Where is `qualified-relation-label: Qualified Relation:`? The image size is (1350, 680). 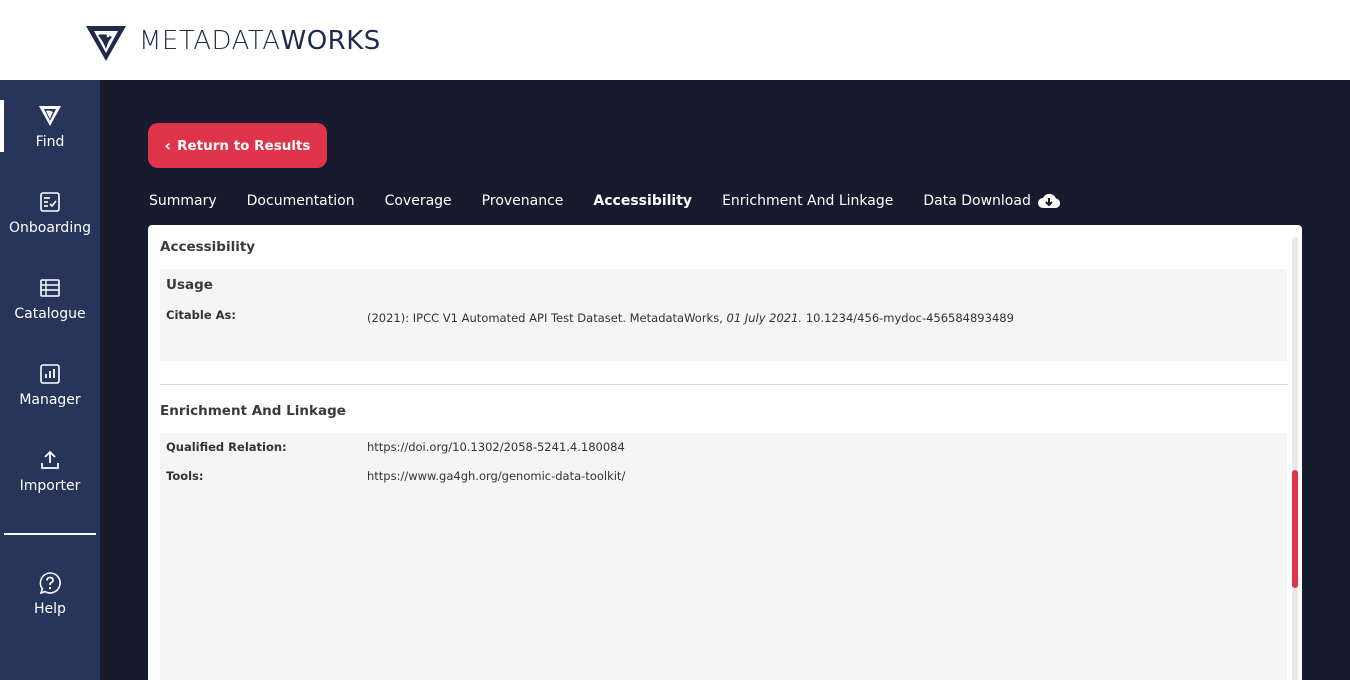 qualified-relation-label: Qualified Relation: is located at coordinates (226, 447).